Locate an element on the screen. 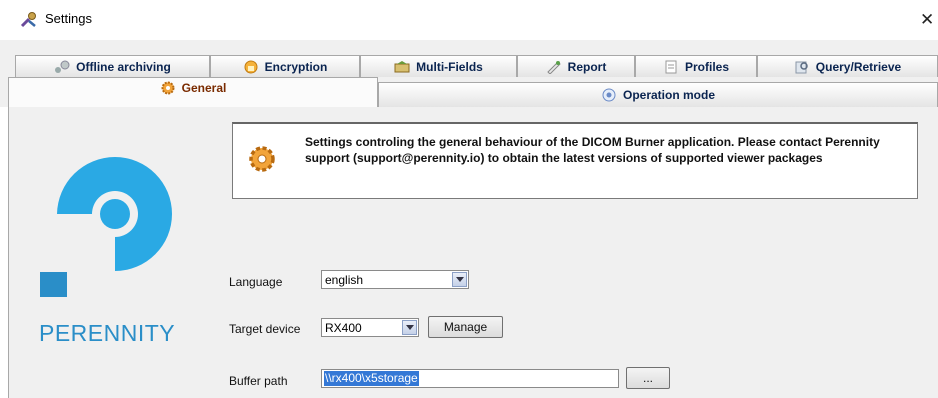  report-icon is located at coordinates (553, 67).